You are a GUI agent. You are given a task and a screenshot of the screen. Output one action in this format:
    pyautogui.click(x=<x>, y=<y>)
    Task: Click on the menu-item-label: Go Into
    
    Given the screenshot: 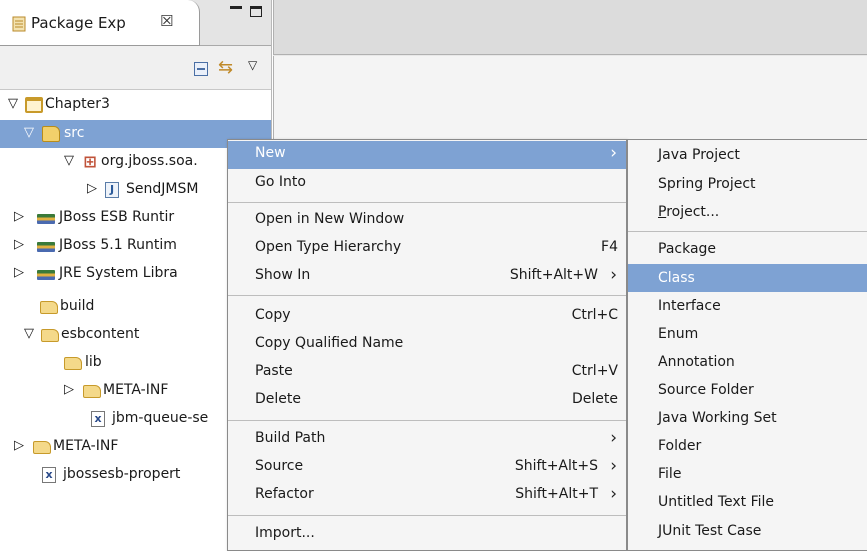 What is the action you would take?
    pyautogui.click(x=280, y=182)
    